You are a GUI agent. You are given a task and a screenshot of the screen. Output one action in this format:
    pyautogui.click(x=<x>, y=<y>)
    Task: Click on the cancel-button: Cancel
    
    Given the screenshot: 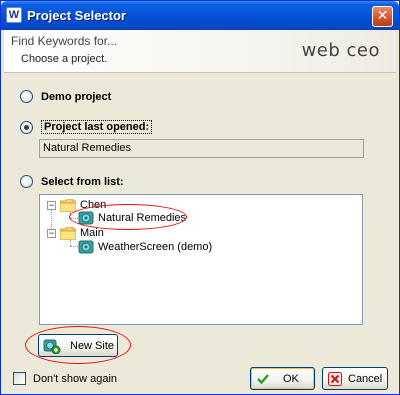 What is the action you would take?
    pyautogui.click(x=355, y=378)
    